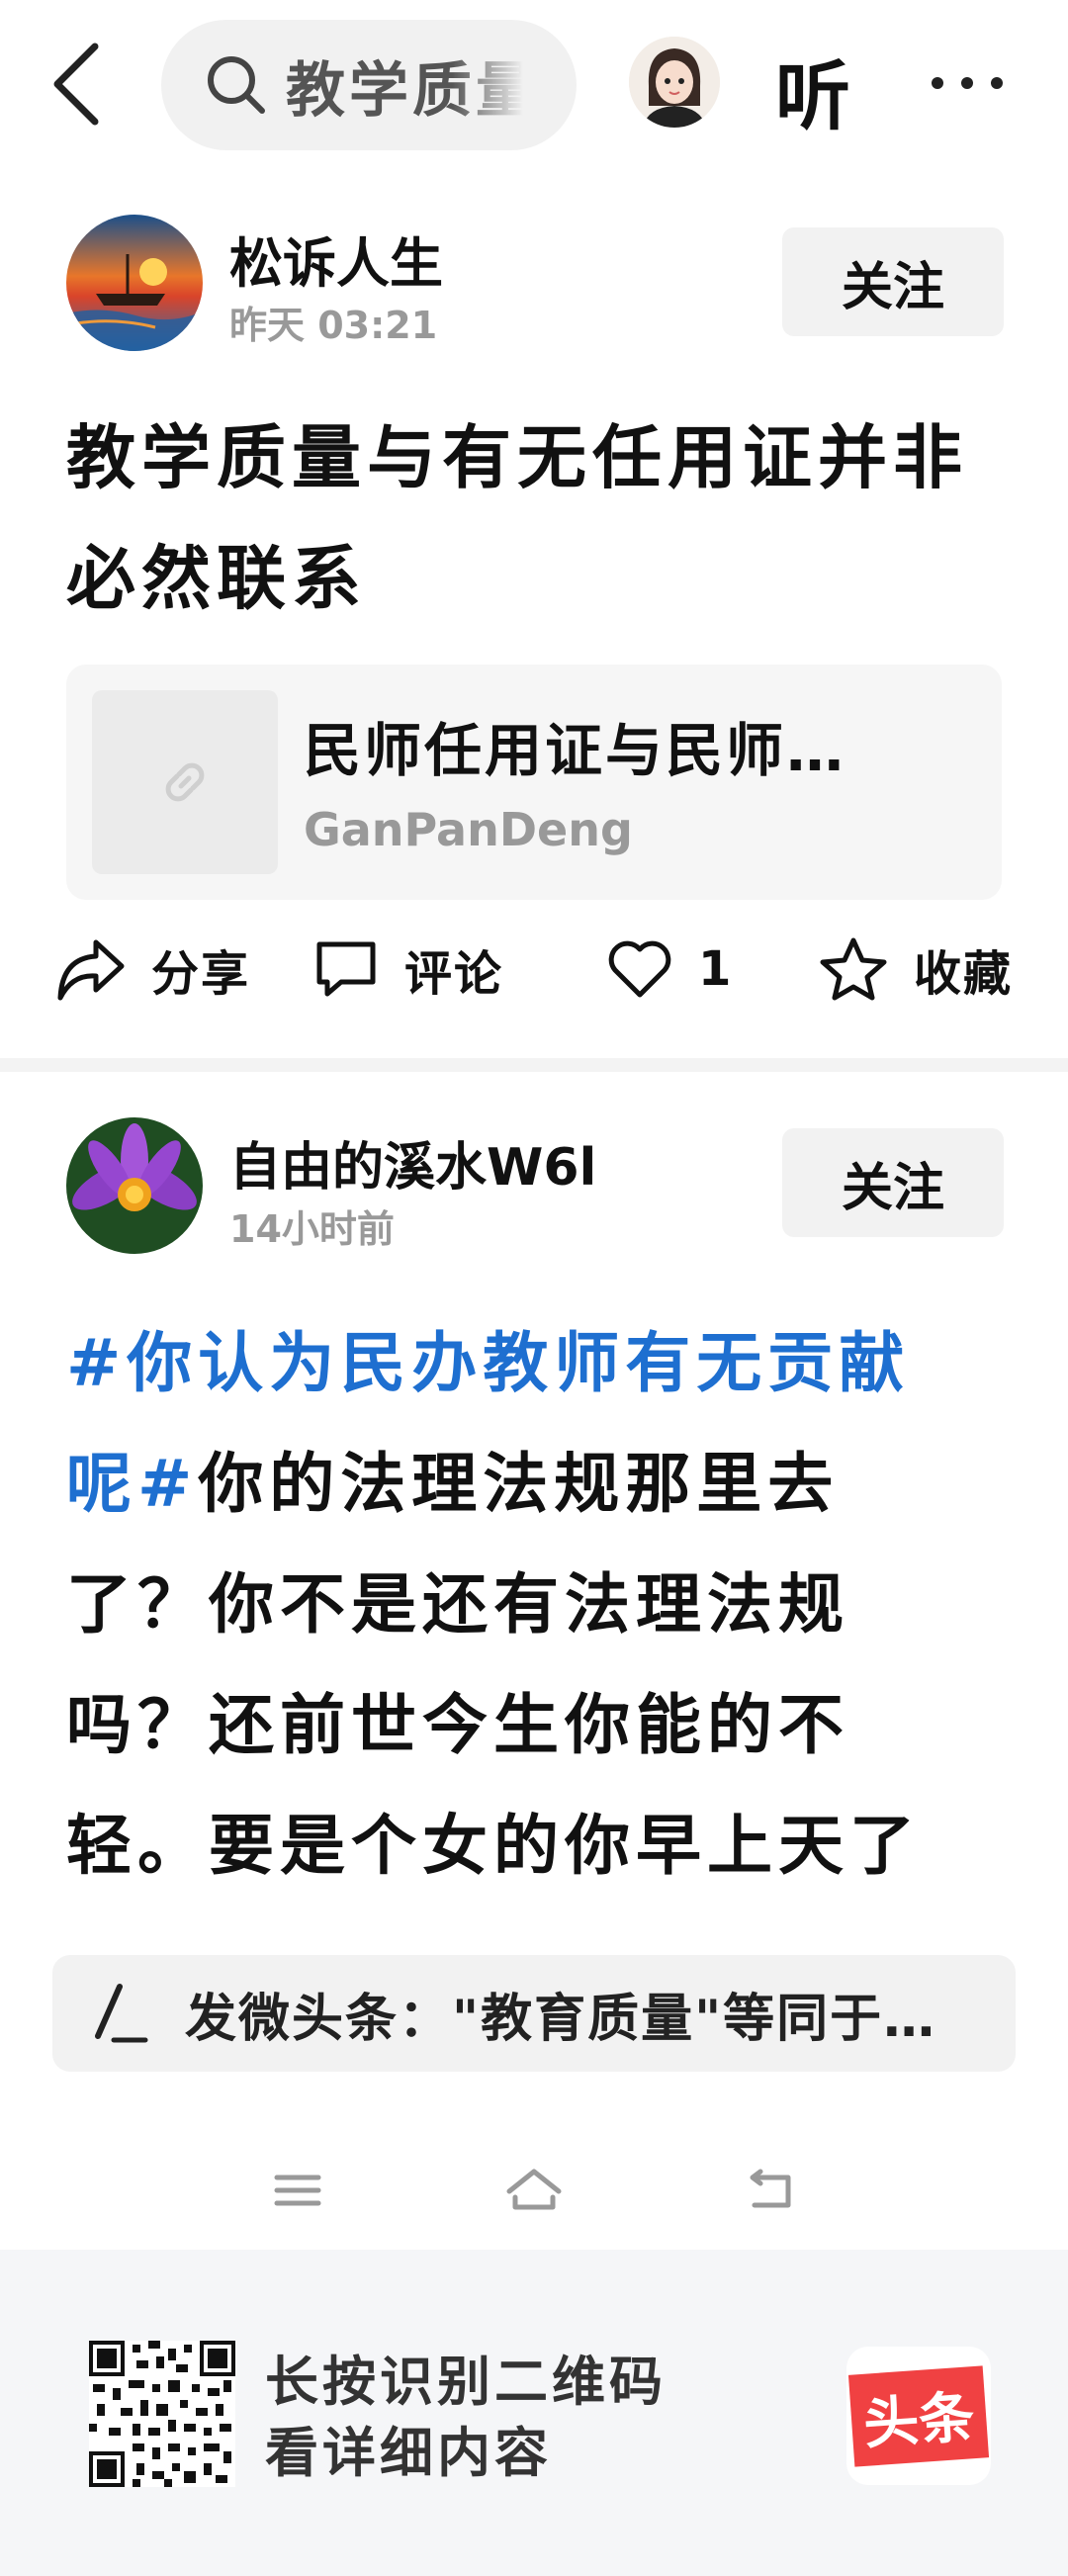  Describe the element at coordinates (466, 2382) in the screenshot. I see `footer-hint-line1: 长按识别二维码` at that location.